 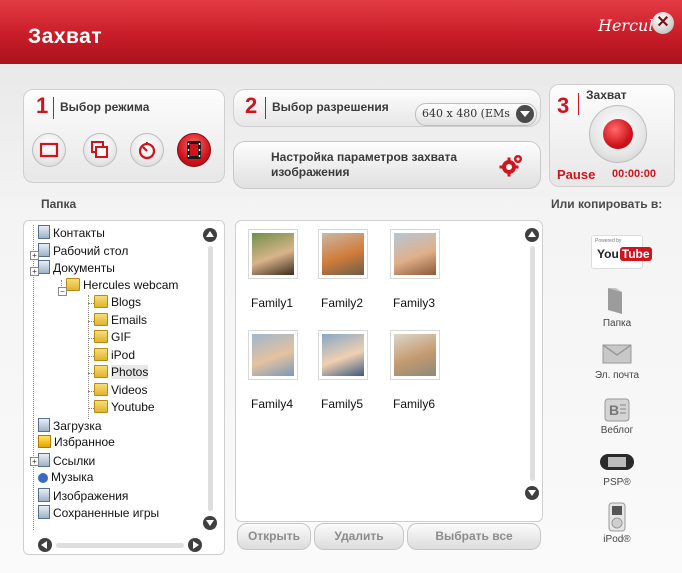 I want to click on scroll-right-button, so click(x=195, y=545).